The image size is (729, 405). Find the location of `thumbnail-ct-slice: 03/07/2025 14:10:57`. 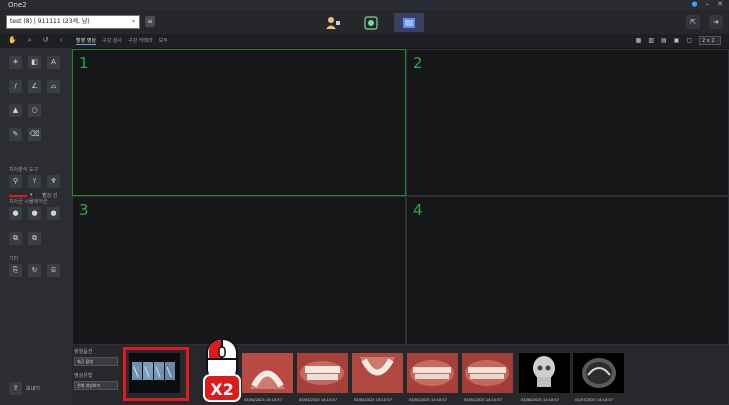

thumbnail-ct-slice: 03/07/2025 14:10:57 is located at coordinates (598, 377).